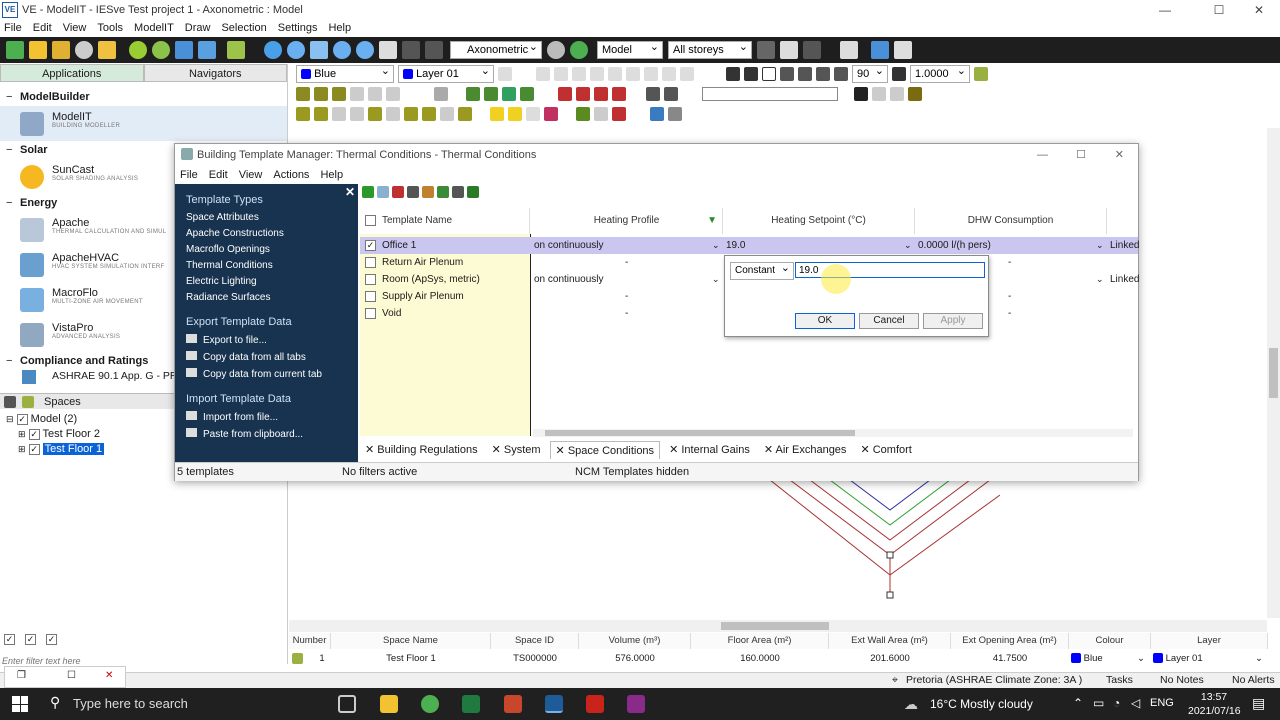 This screenshot has width=1280, height=720. What do you see at coordinates (370, 220) in the screenshot?
I see `select-all-checkbox` at bounding box center [370, 220].